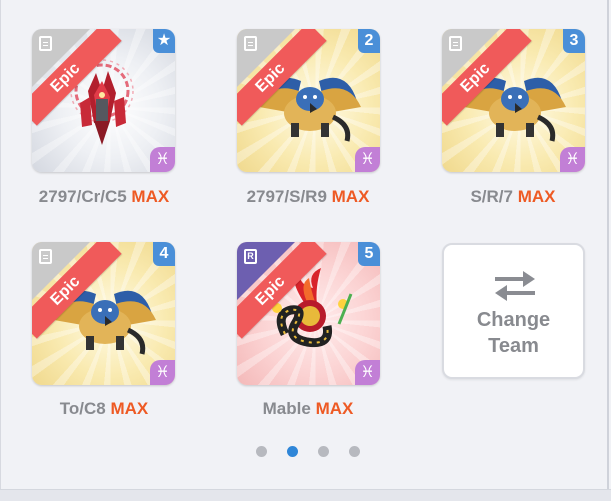 The height and width of the screenshot is (501, 611). What do you see at coordinates (308, 313) in the screenshot?
I see `monster-card-5: R Epic 5 ♓` at bounding box center [308, 313].